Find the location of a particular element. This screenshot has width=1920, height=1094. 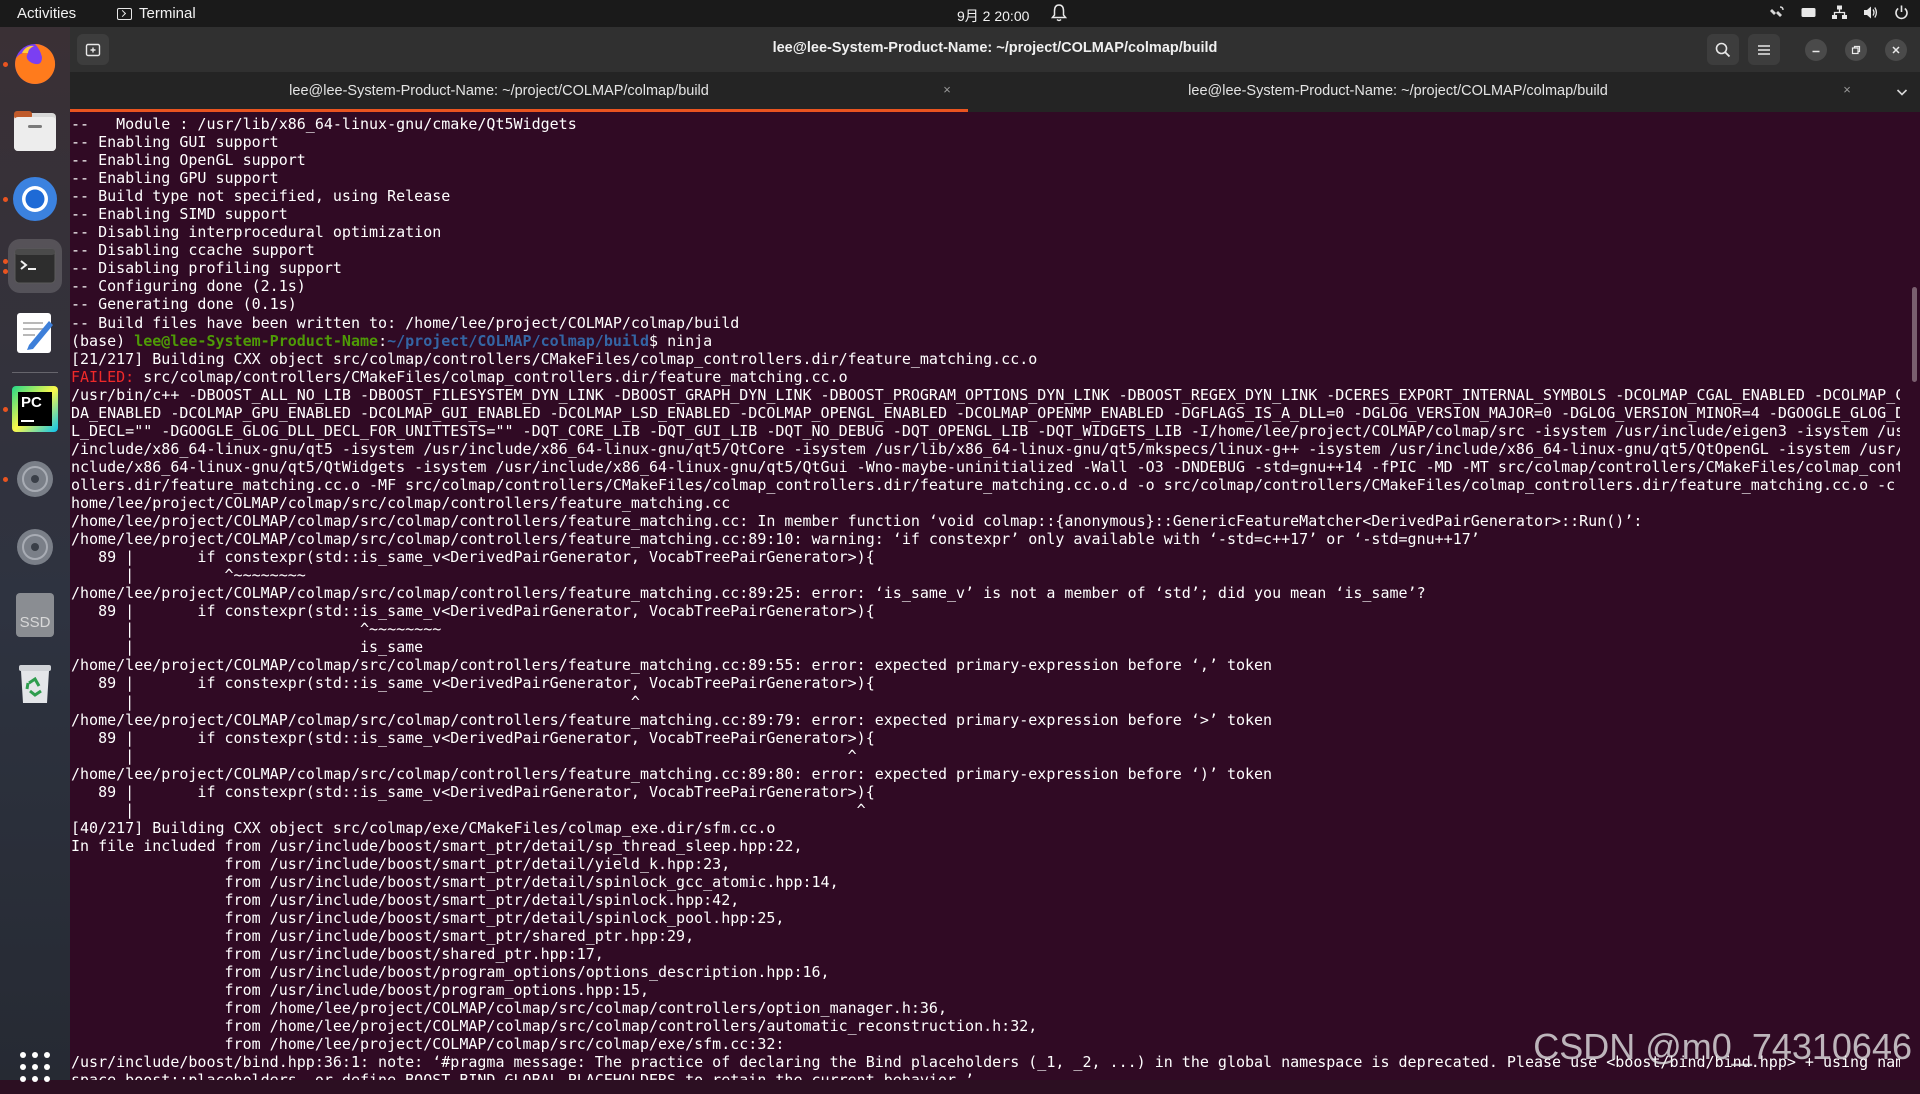

dock-ssd: SSD is located at coordinates (35, 615).